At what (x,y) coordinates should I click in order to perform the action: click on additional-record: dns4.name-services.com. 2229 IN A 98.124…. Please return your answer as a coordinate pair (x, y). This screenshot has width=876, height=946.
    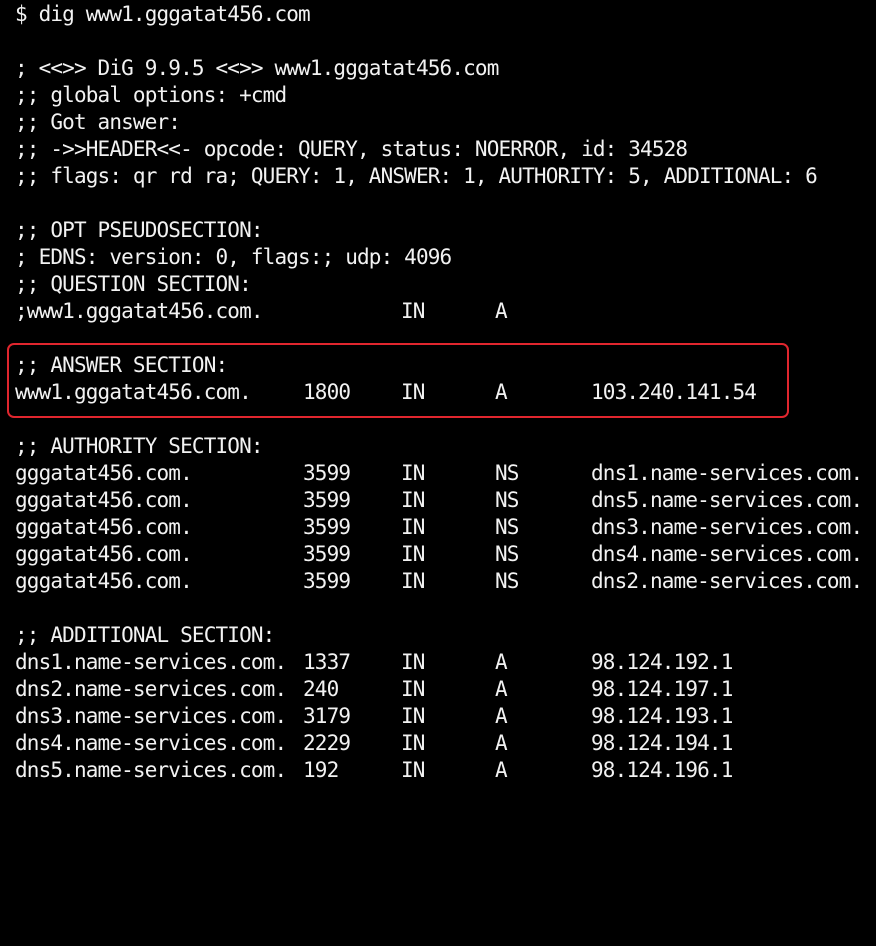
    Looking at the image, I should click on (374, 743).